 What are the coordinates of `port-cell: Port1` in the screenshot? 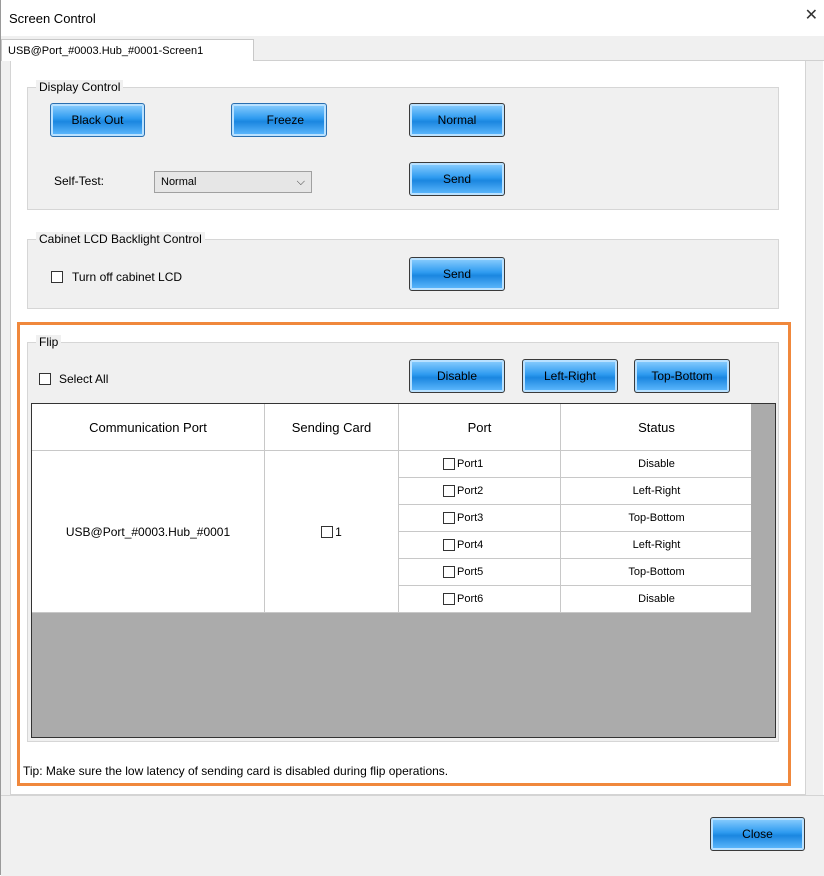 It's located at (479, 464).